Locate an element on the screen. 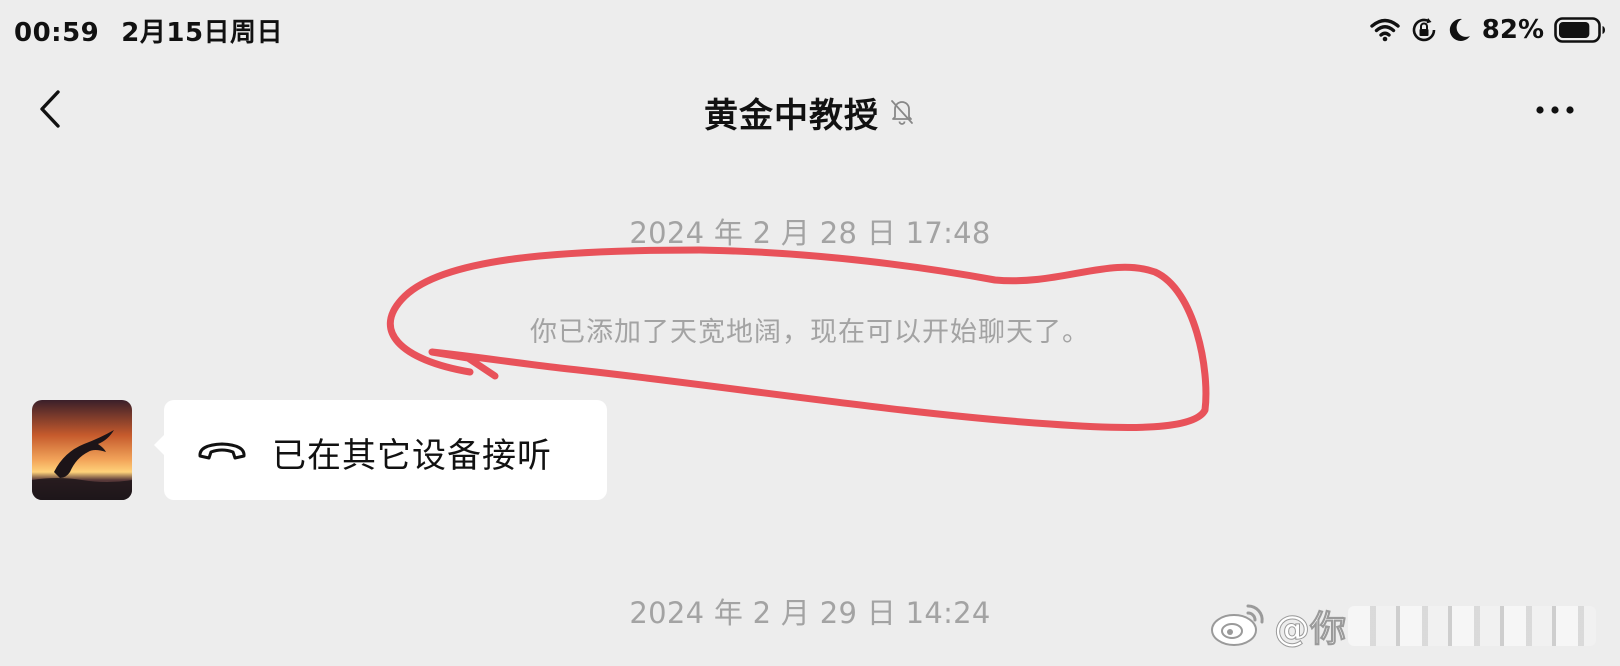 Image resolution: width=1620 pixels, height=666 pixels. weibo-logo-icon is located at coordinates (1238, 626).